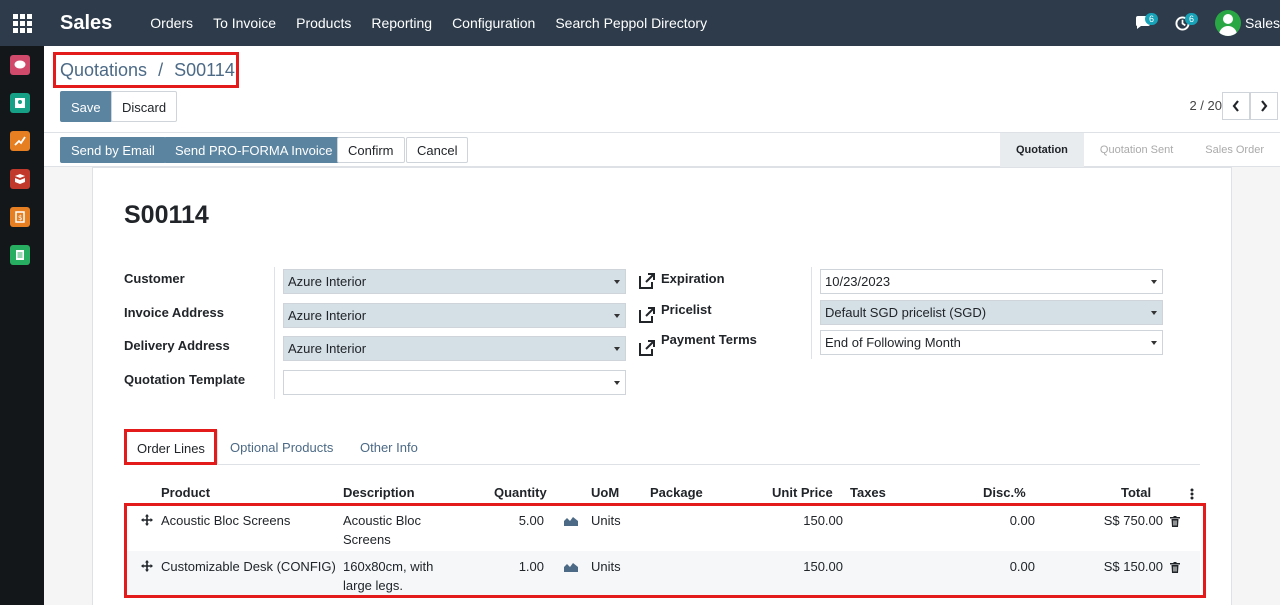  What do you see at coordinates (113, 150) in the screenshot?
I see `send-by-email-button: Send by Email` at bounding box center [113, 150].